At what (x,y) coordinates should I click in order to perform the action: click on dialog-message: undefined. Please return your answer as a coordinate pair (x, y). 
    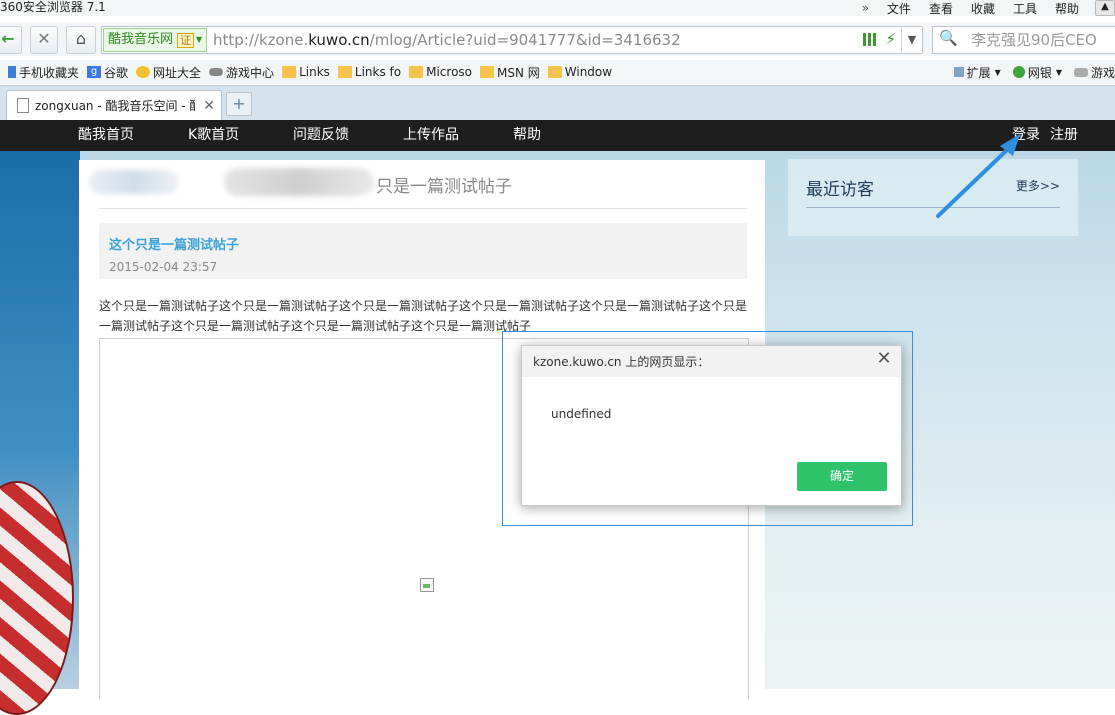
    Looking at the image, I should click on (581, 414).